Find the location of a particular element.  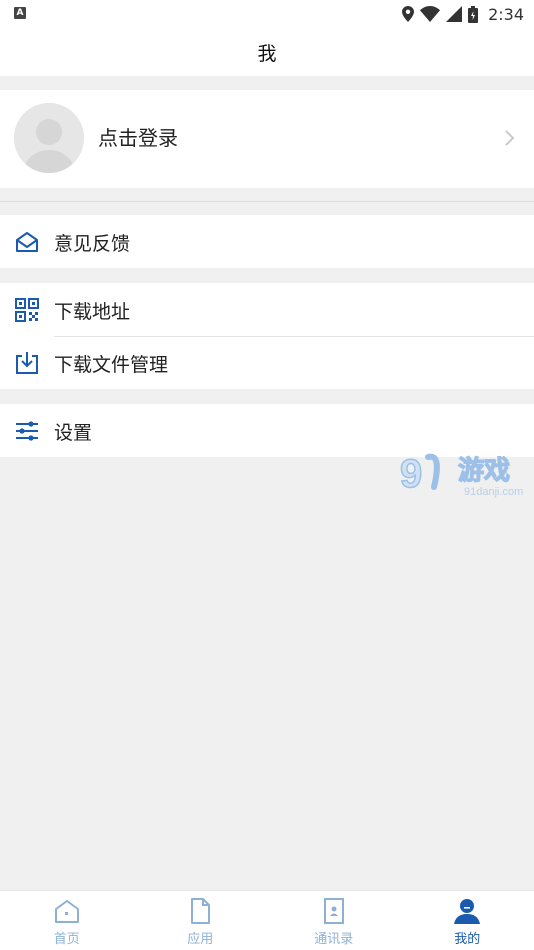

contacts-icon is located at coordinates (333, 911).